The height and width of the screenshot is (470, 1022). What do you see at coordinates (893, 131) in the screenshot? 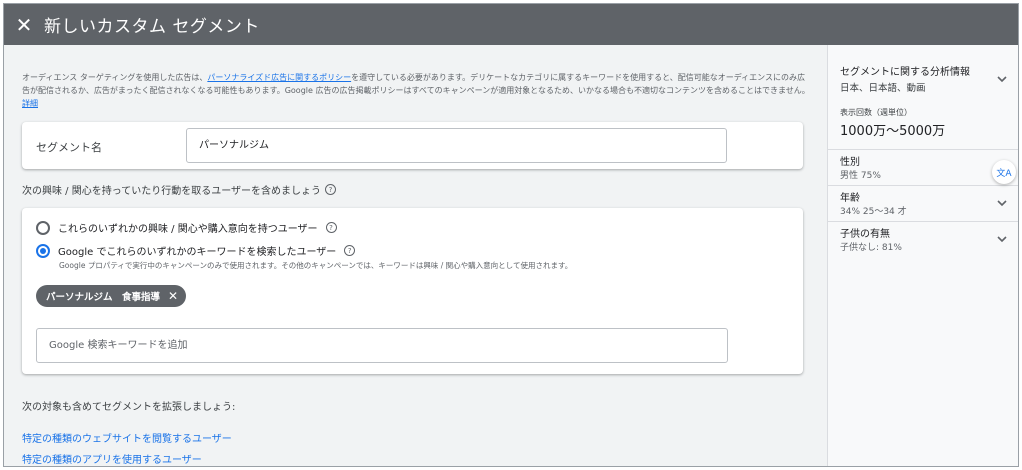
I see `impressions-value: 1000万〜5000万` at bounding box center [893, 131].